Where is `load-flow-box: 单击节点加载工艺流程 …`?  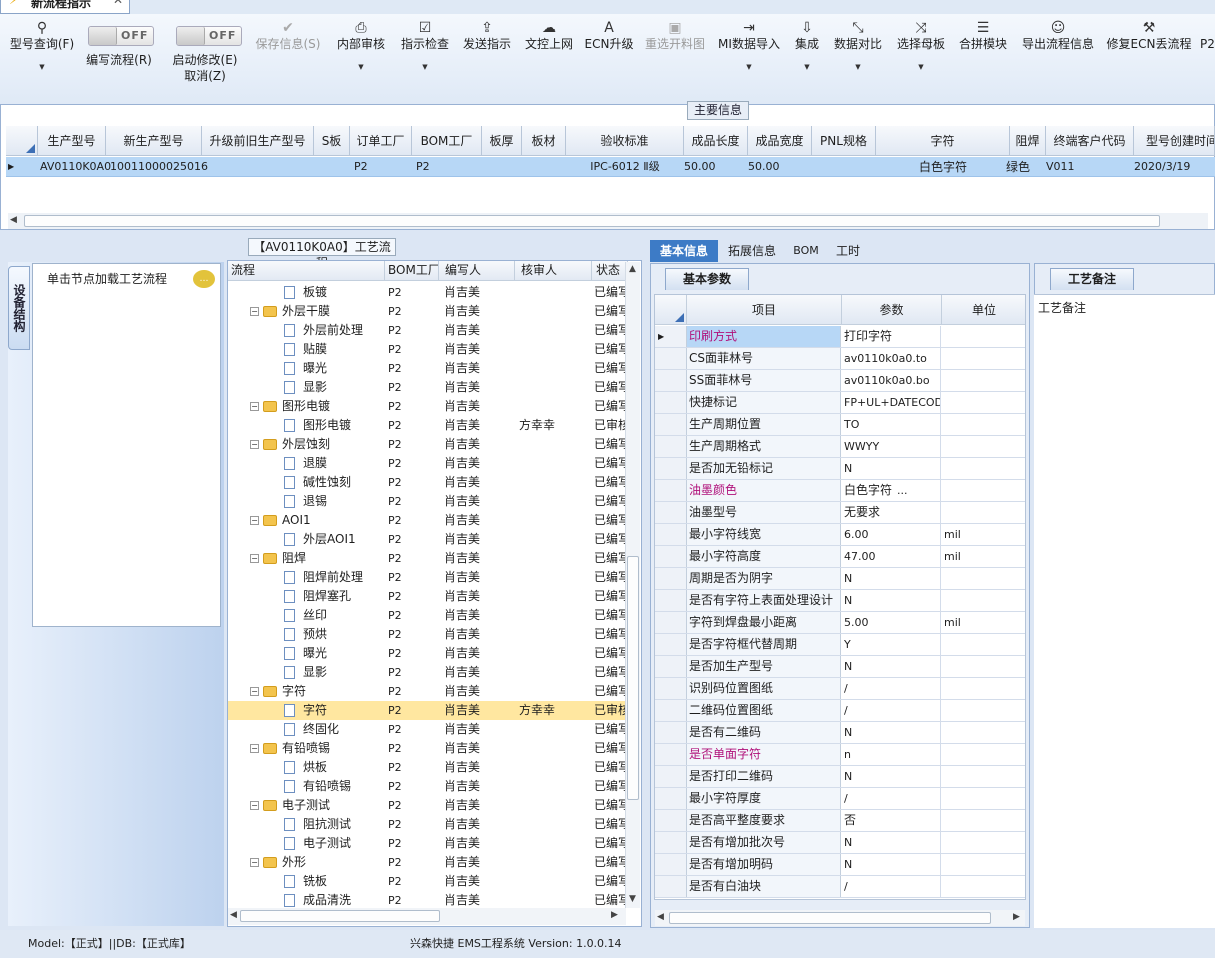 load-flow-box: 单击节点加载工艺流程 … is located at coordinates (126, 445).